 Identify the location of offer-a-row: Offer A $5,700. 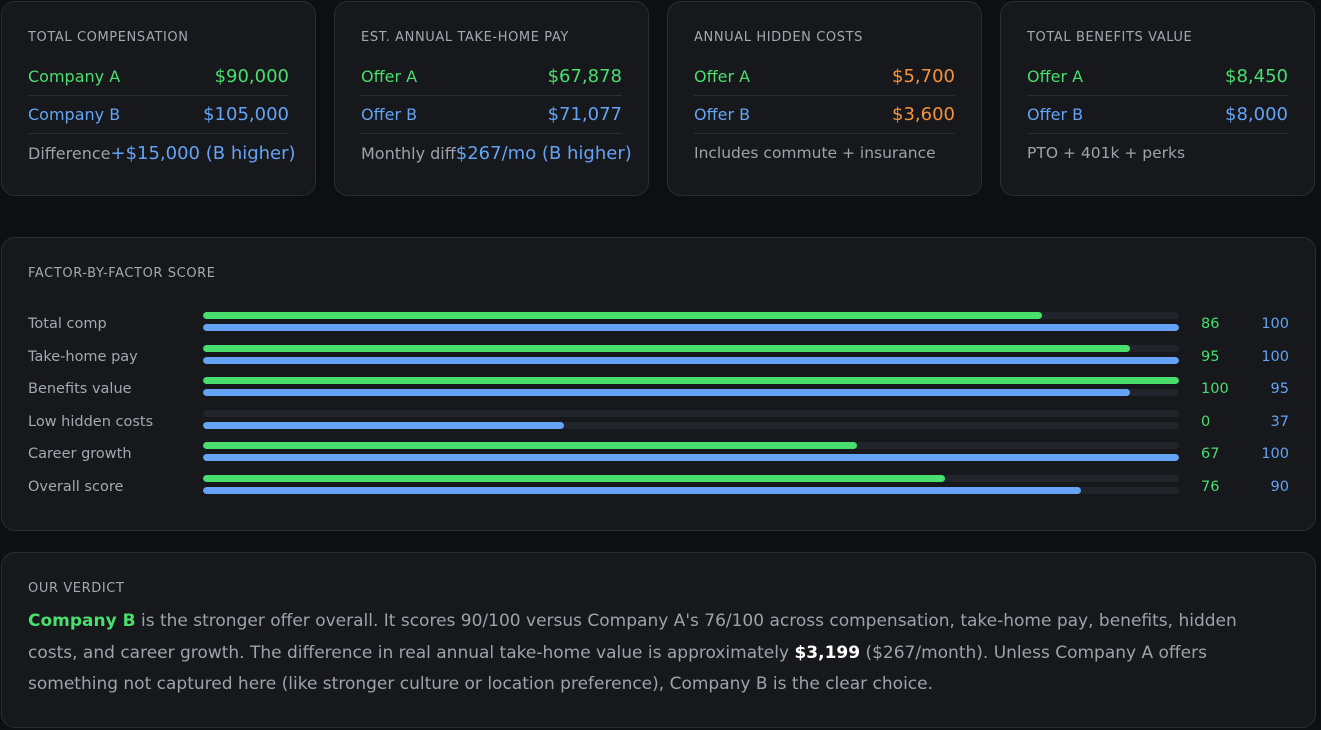
(824, 77).